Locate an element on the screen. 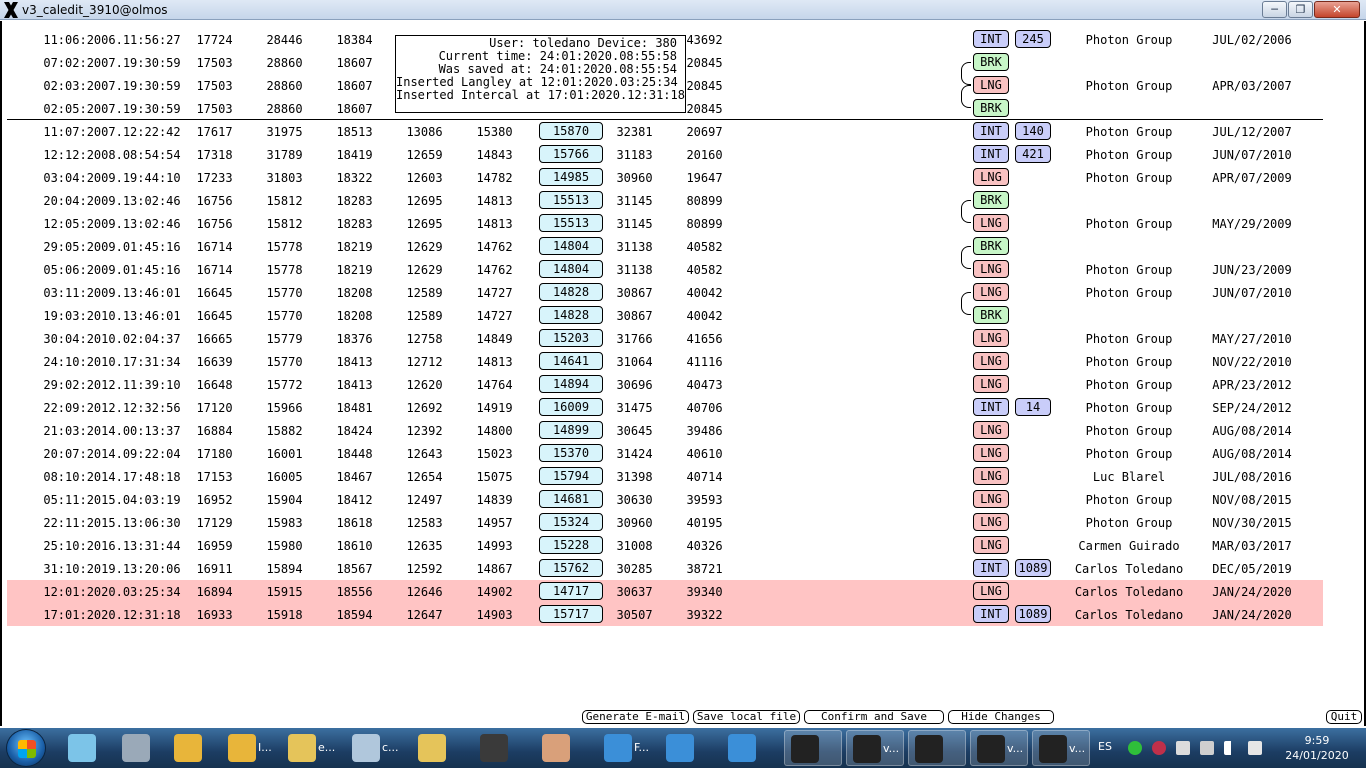 This screenshot has height=768, width=1366. row-value-6-box: 15794 is located at coordinates (571, 476).